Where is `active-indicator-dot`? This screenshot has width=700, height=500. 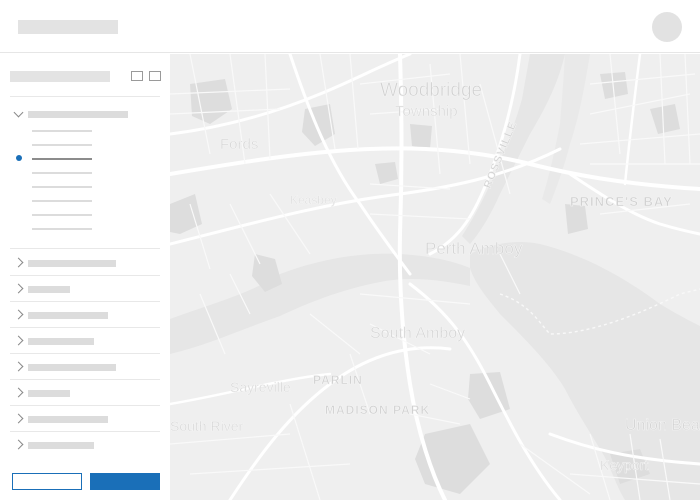 active-indicator-dot is located at coordinates (19, 158).